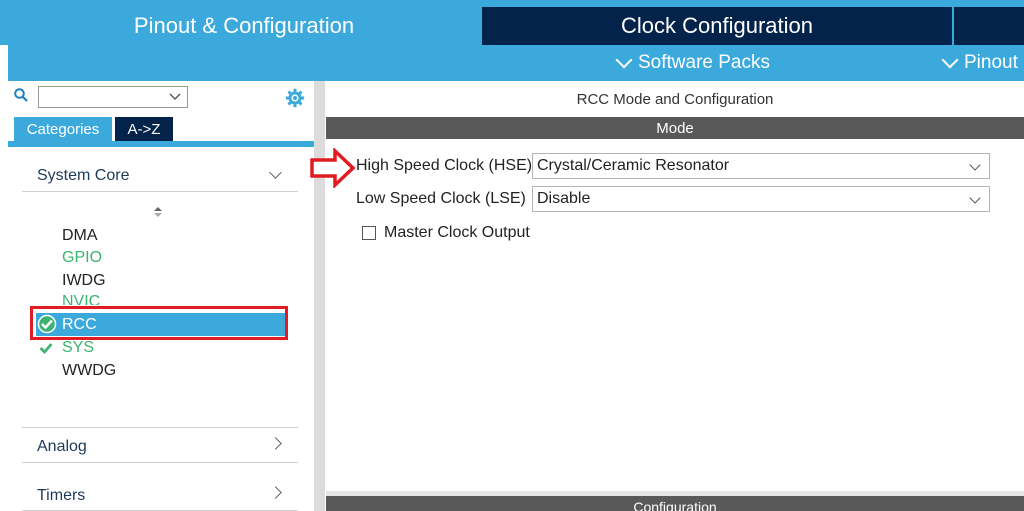 The height and width of the screenshot is (511, 1024). Describe the element at coordinates (158, 212) in the screenshot. I see `sort-icon` at that location.